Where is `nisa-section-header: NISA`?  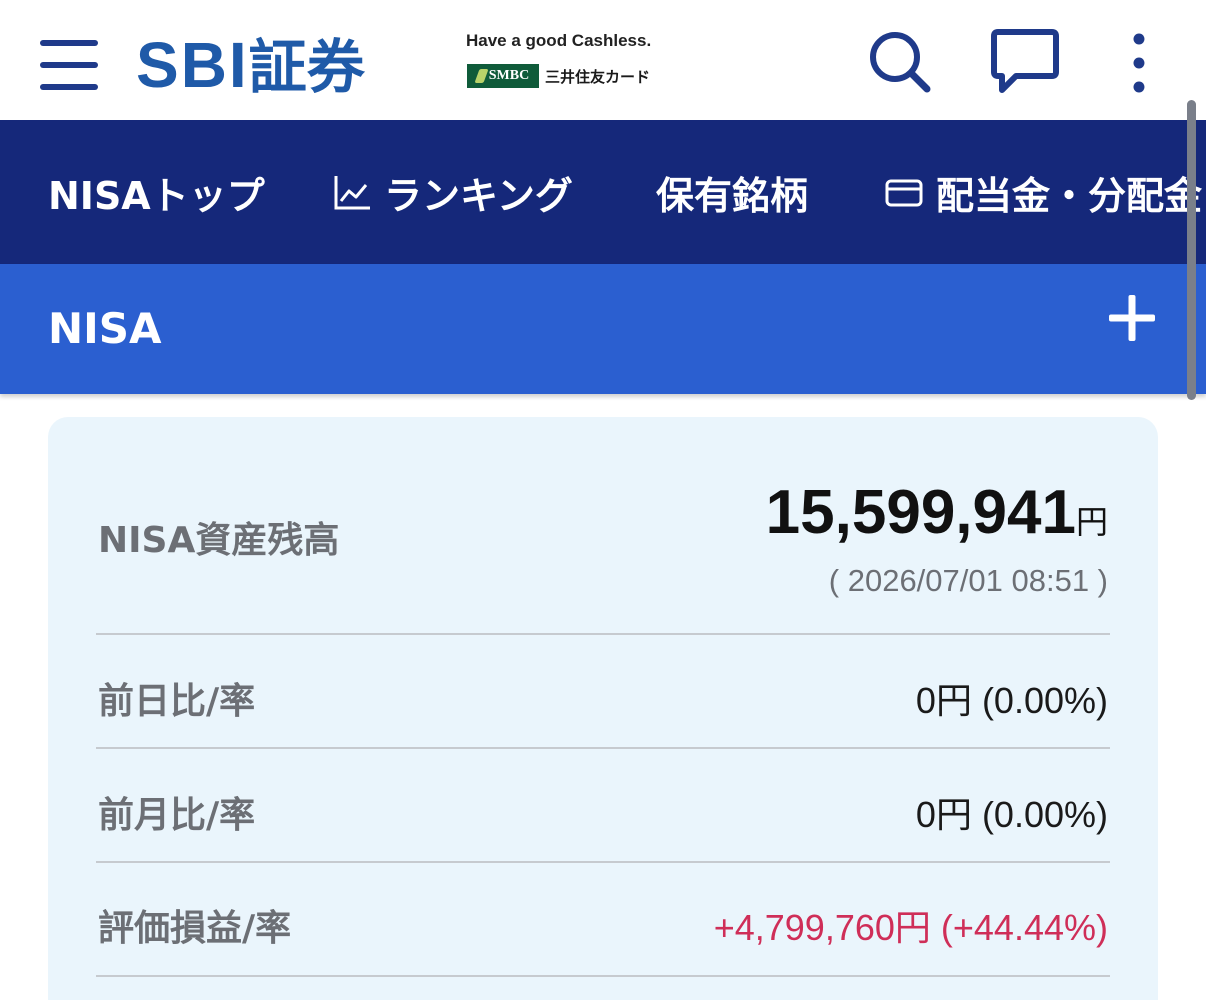
nisa-section-header: NISA is located at coordinates (603, 329).